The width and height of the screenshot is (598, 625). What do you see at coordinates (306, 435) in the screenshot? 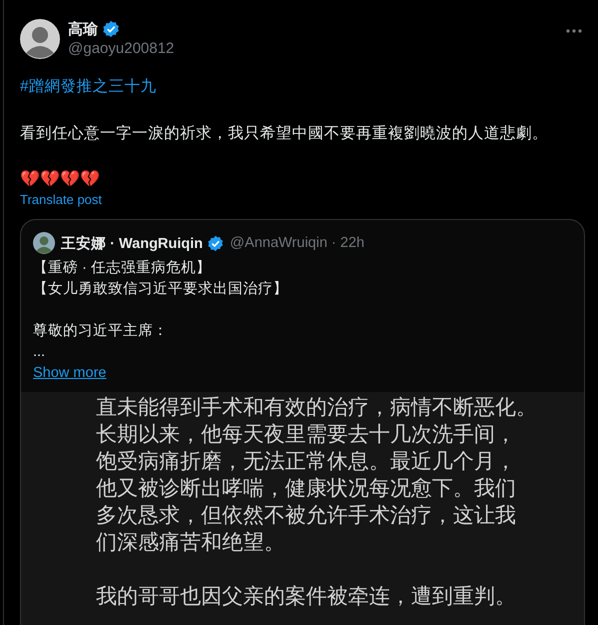
I see `screenshot-text-line: 长期以来，他每天夜里需要去十几次洗手间，` at bounding box center [306, 435].